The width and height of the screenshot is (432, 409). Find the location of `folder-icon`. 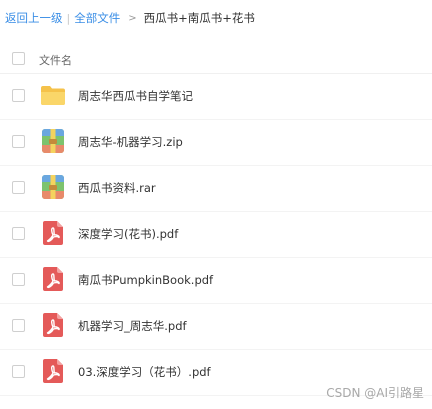

folder-icon is located at coordinates (53, 95).